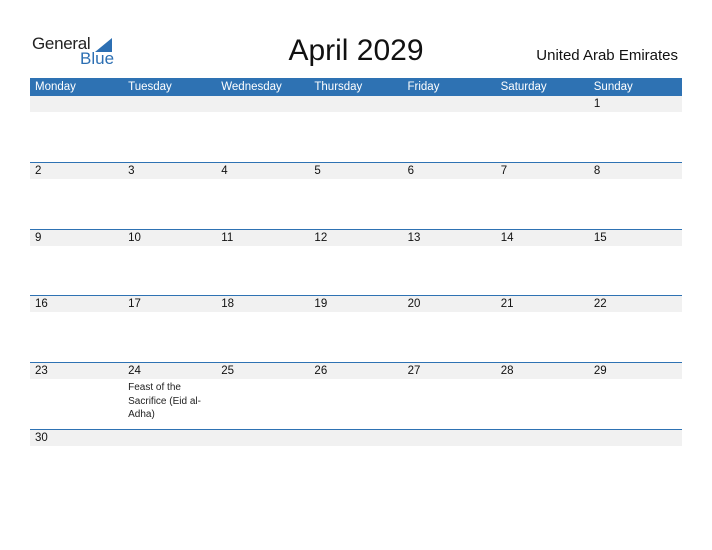 The image size is (712, 550). I want to click on day-cell: 4, so click(262, 196).